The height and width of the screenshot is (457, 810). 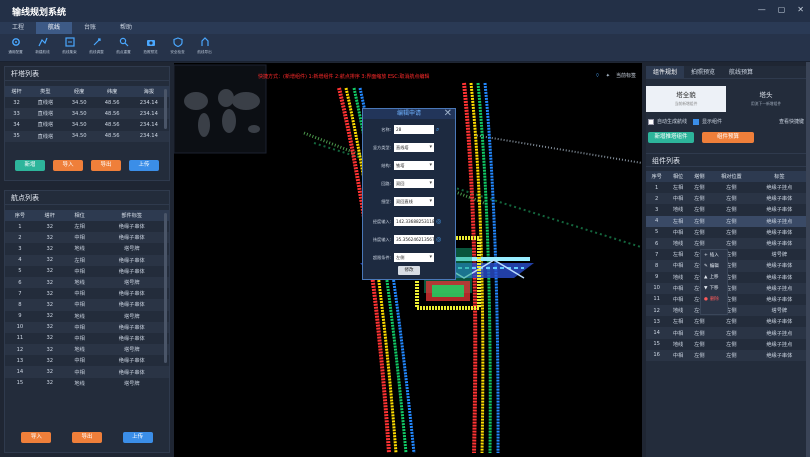 I want to click on table-row: 7 32 中相 绝缘子串体, so click(x=87, y=293).